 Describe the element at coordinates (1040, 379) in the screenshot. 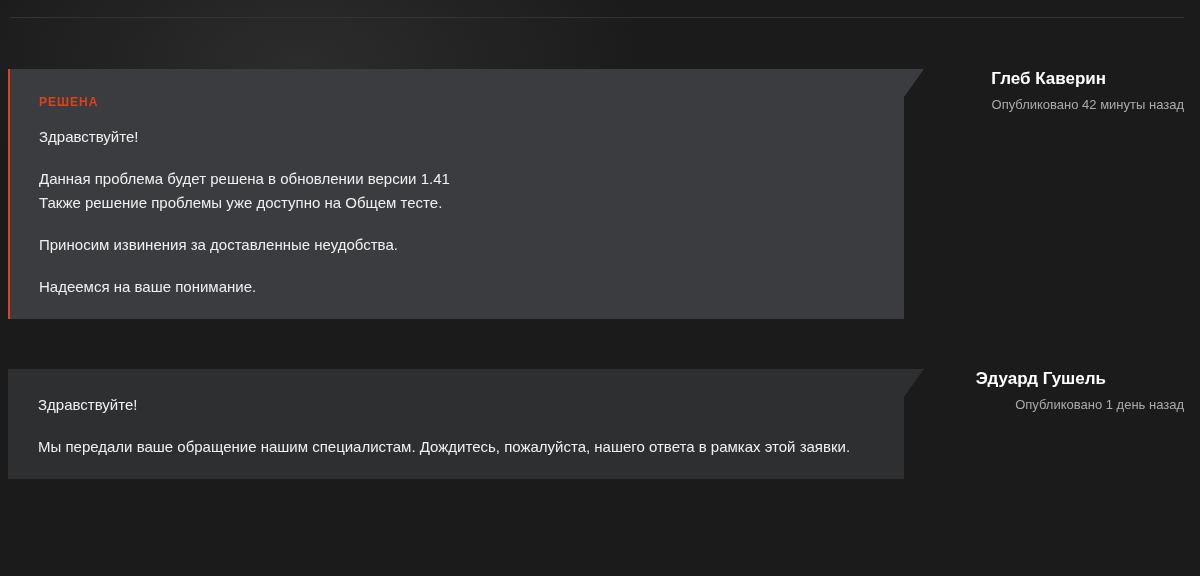

I see `author-name: Эдуард Гушель` at that location.